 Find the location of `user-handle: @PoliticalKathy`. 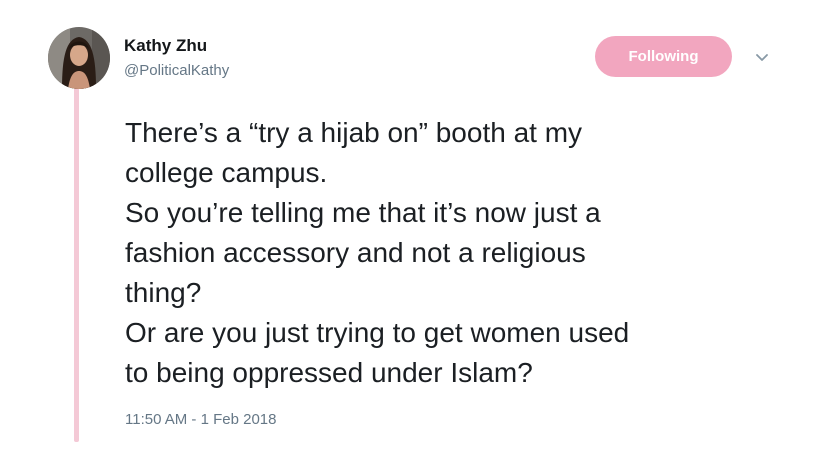

user-handle: @PoliticalKathy is located at coordinates (176, 70).